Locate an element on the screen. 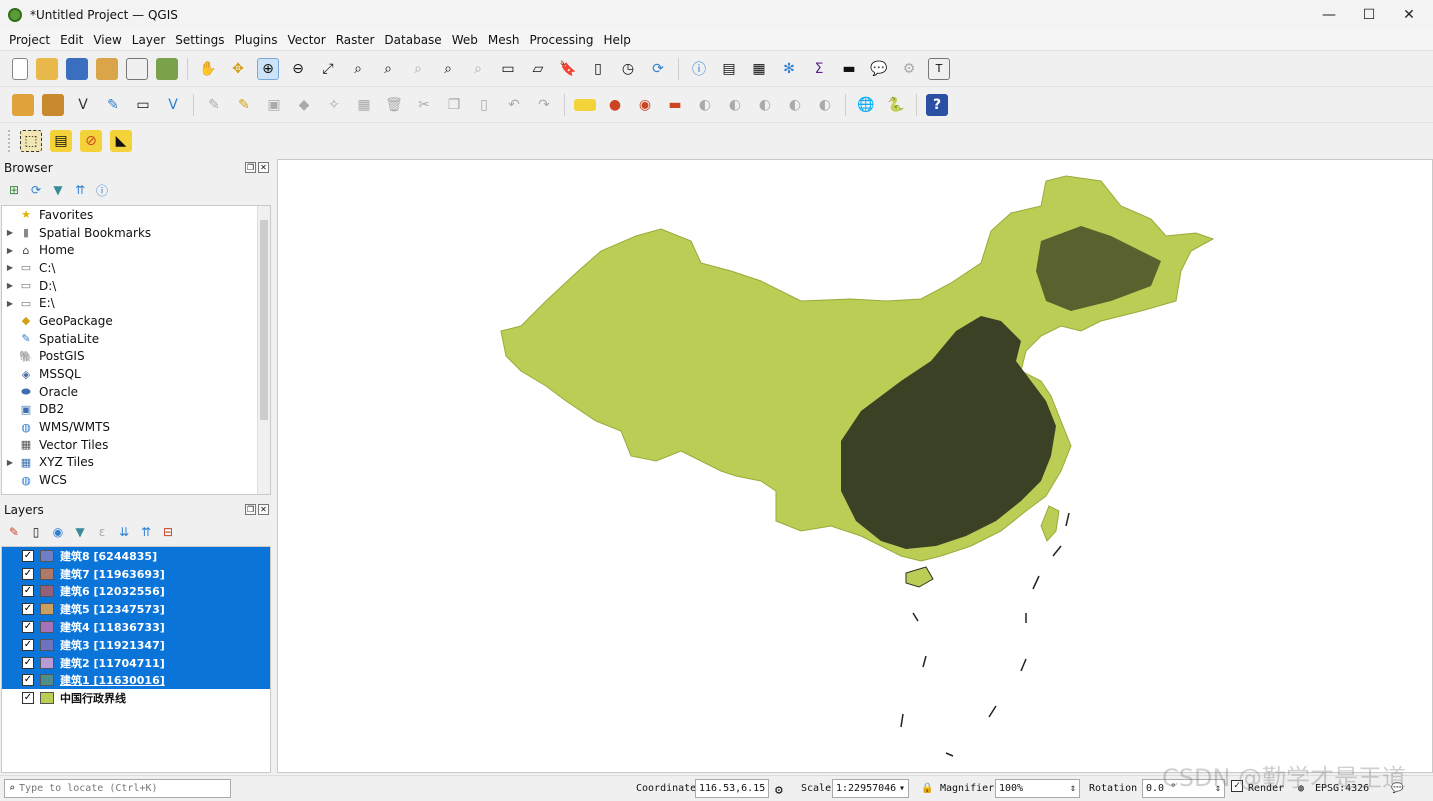 This screenshot has height=801, width=1433. properties-icon: ⓘ is located at coordinates (102, 190).